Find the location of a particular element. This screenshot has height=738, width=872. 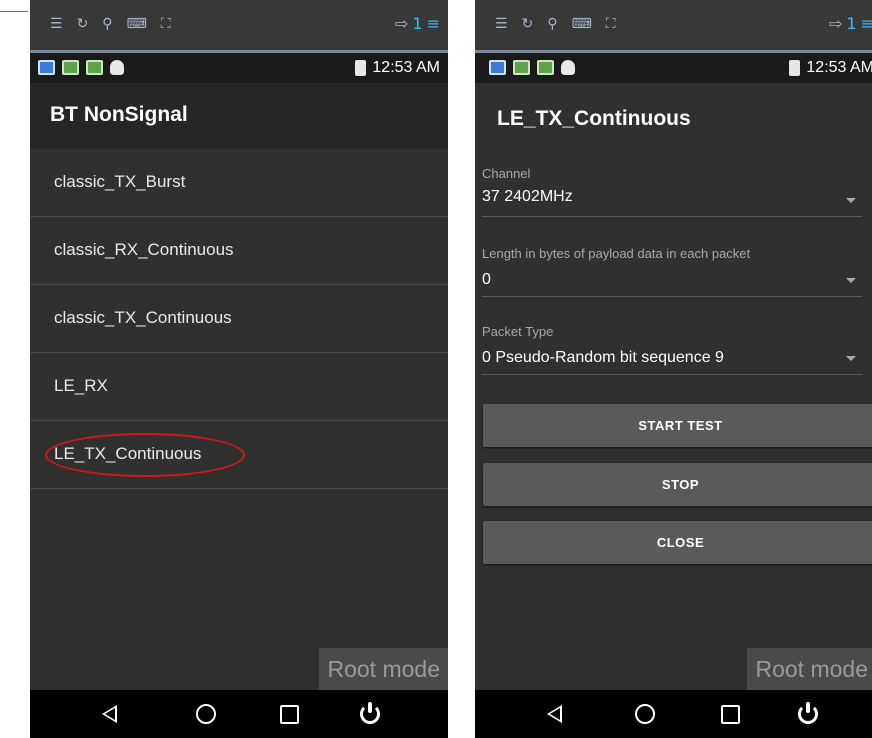

list-item-label: LE_TX_Continuous is located at coordinates (128, 453).